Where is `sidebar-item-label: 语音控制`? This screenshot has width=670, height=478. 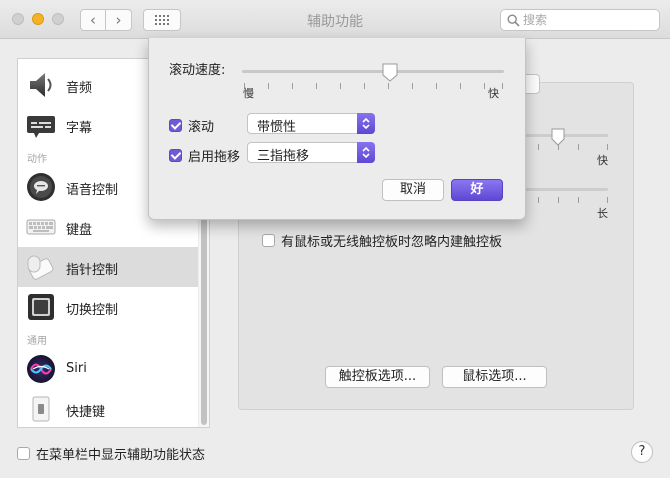 sidebar-item-label: 语音控制 is located at coordinates (92, 190).